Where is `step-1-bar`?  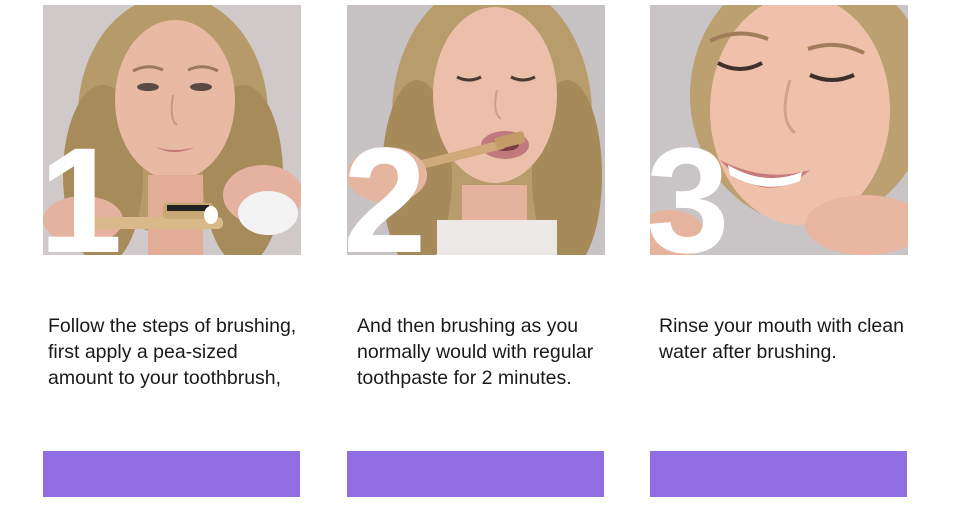
step-1-bar is located at coordinates (171, 474).